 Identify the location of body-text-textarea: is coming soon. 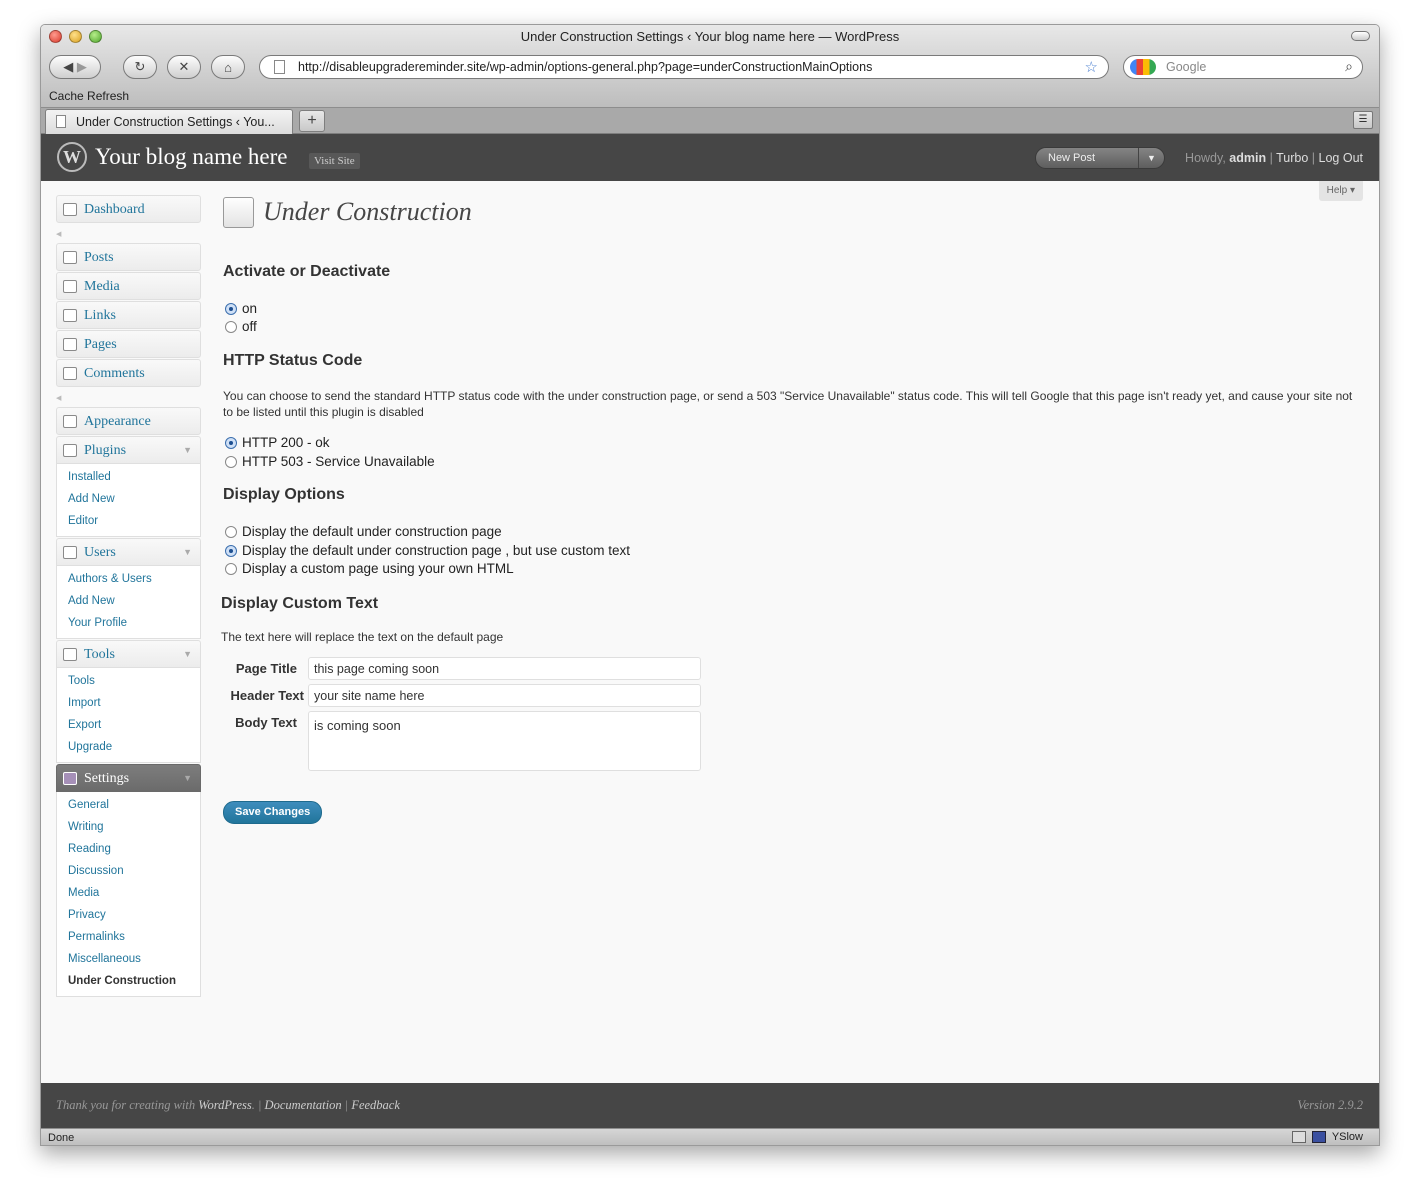
(504, 741).